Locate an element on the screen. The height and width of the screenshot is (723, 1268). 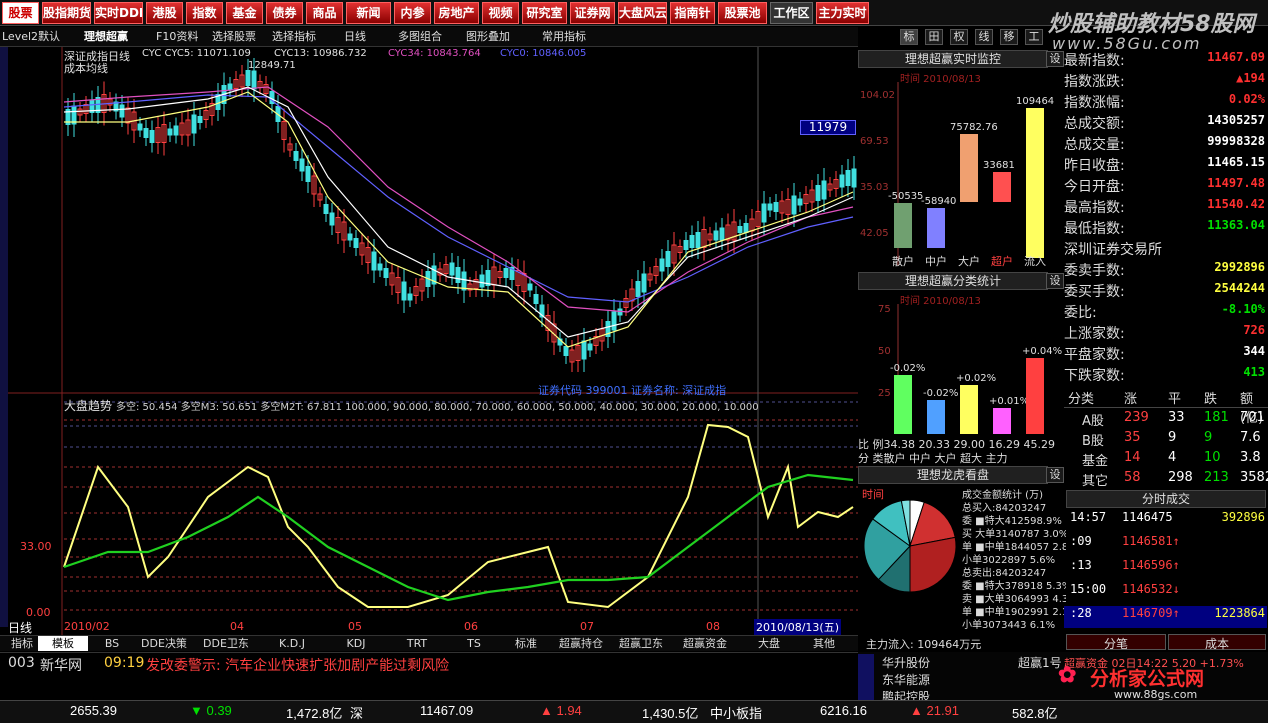
trade-row: :09 1146581↑ is located at coordinates (1165, 545).